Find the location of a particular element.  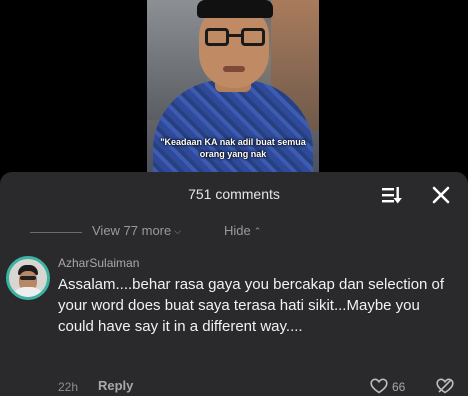

reply-button: Reply is located at coordinates (115, 385).